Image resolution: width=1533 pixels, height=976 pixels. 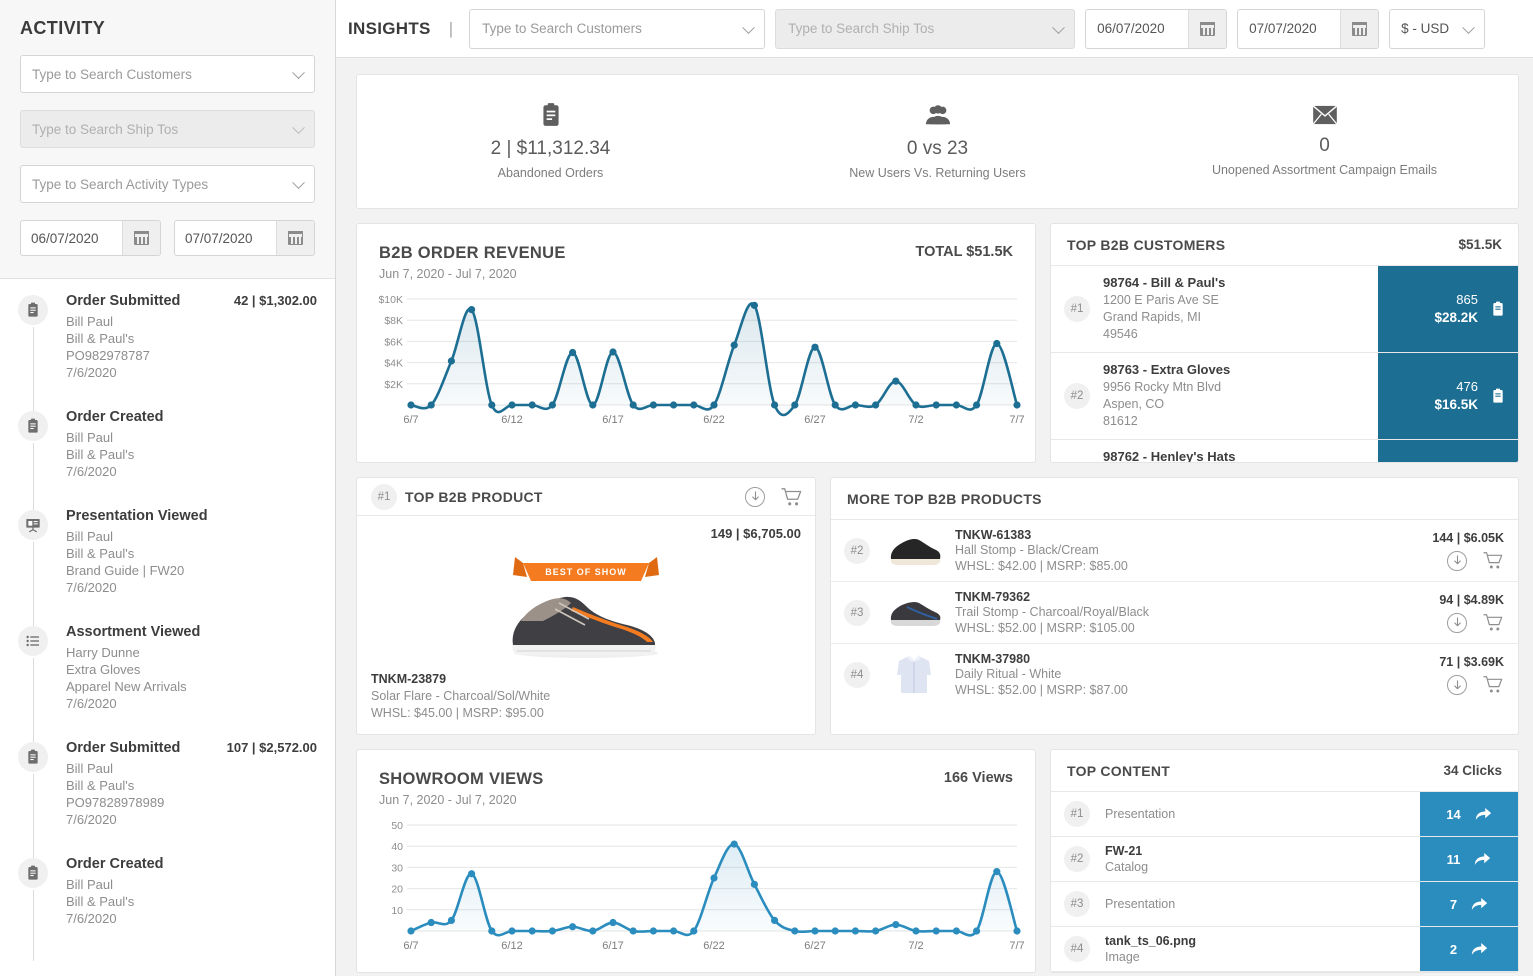 What do you see at coordinates (1498, 309) in the screenshot?
I see `clipboard-icon` at bounding box center [1498, 309].